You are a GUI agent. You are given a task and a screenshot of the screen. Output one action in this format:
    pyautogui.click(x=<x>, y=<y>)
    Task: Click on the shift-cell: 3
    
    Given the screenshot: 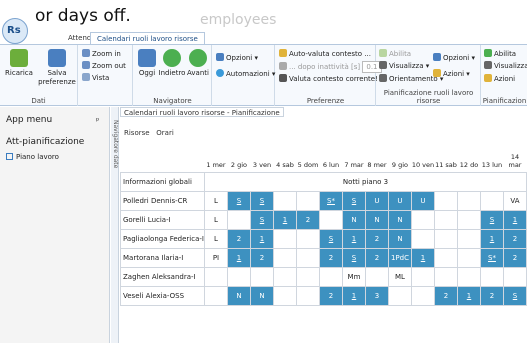 What is the action you would take?
    pyautogui.click(x=376, y=295)
    